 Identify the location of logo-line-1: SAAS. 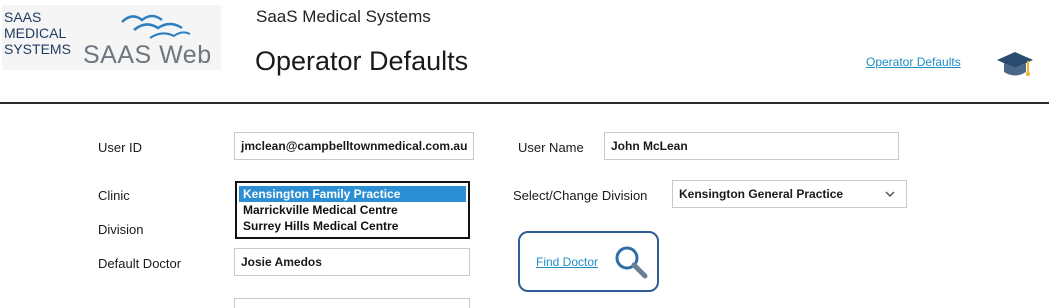
(23, 17).